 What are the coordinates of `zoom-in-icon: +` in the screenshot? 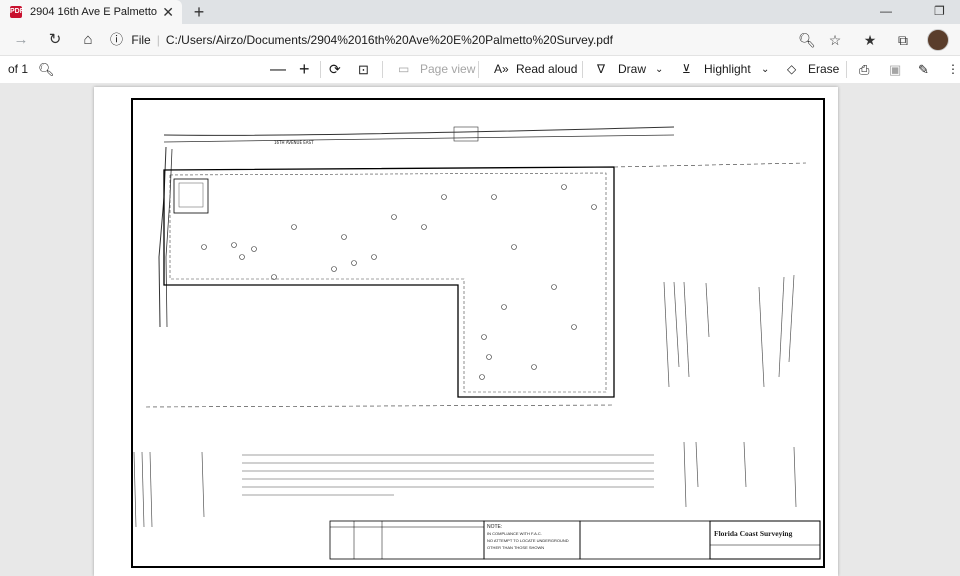 It's located at (304, 69).